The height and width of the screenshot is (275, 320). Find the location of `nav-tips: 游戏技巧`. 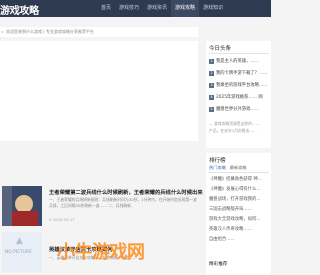

nav-tips: 游戏技巧 is located at coordinates (129, 8).